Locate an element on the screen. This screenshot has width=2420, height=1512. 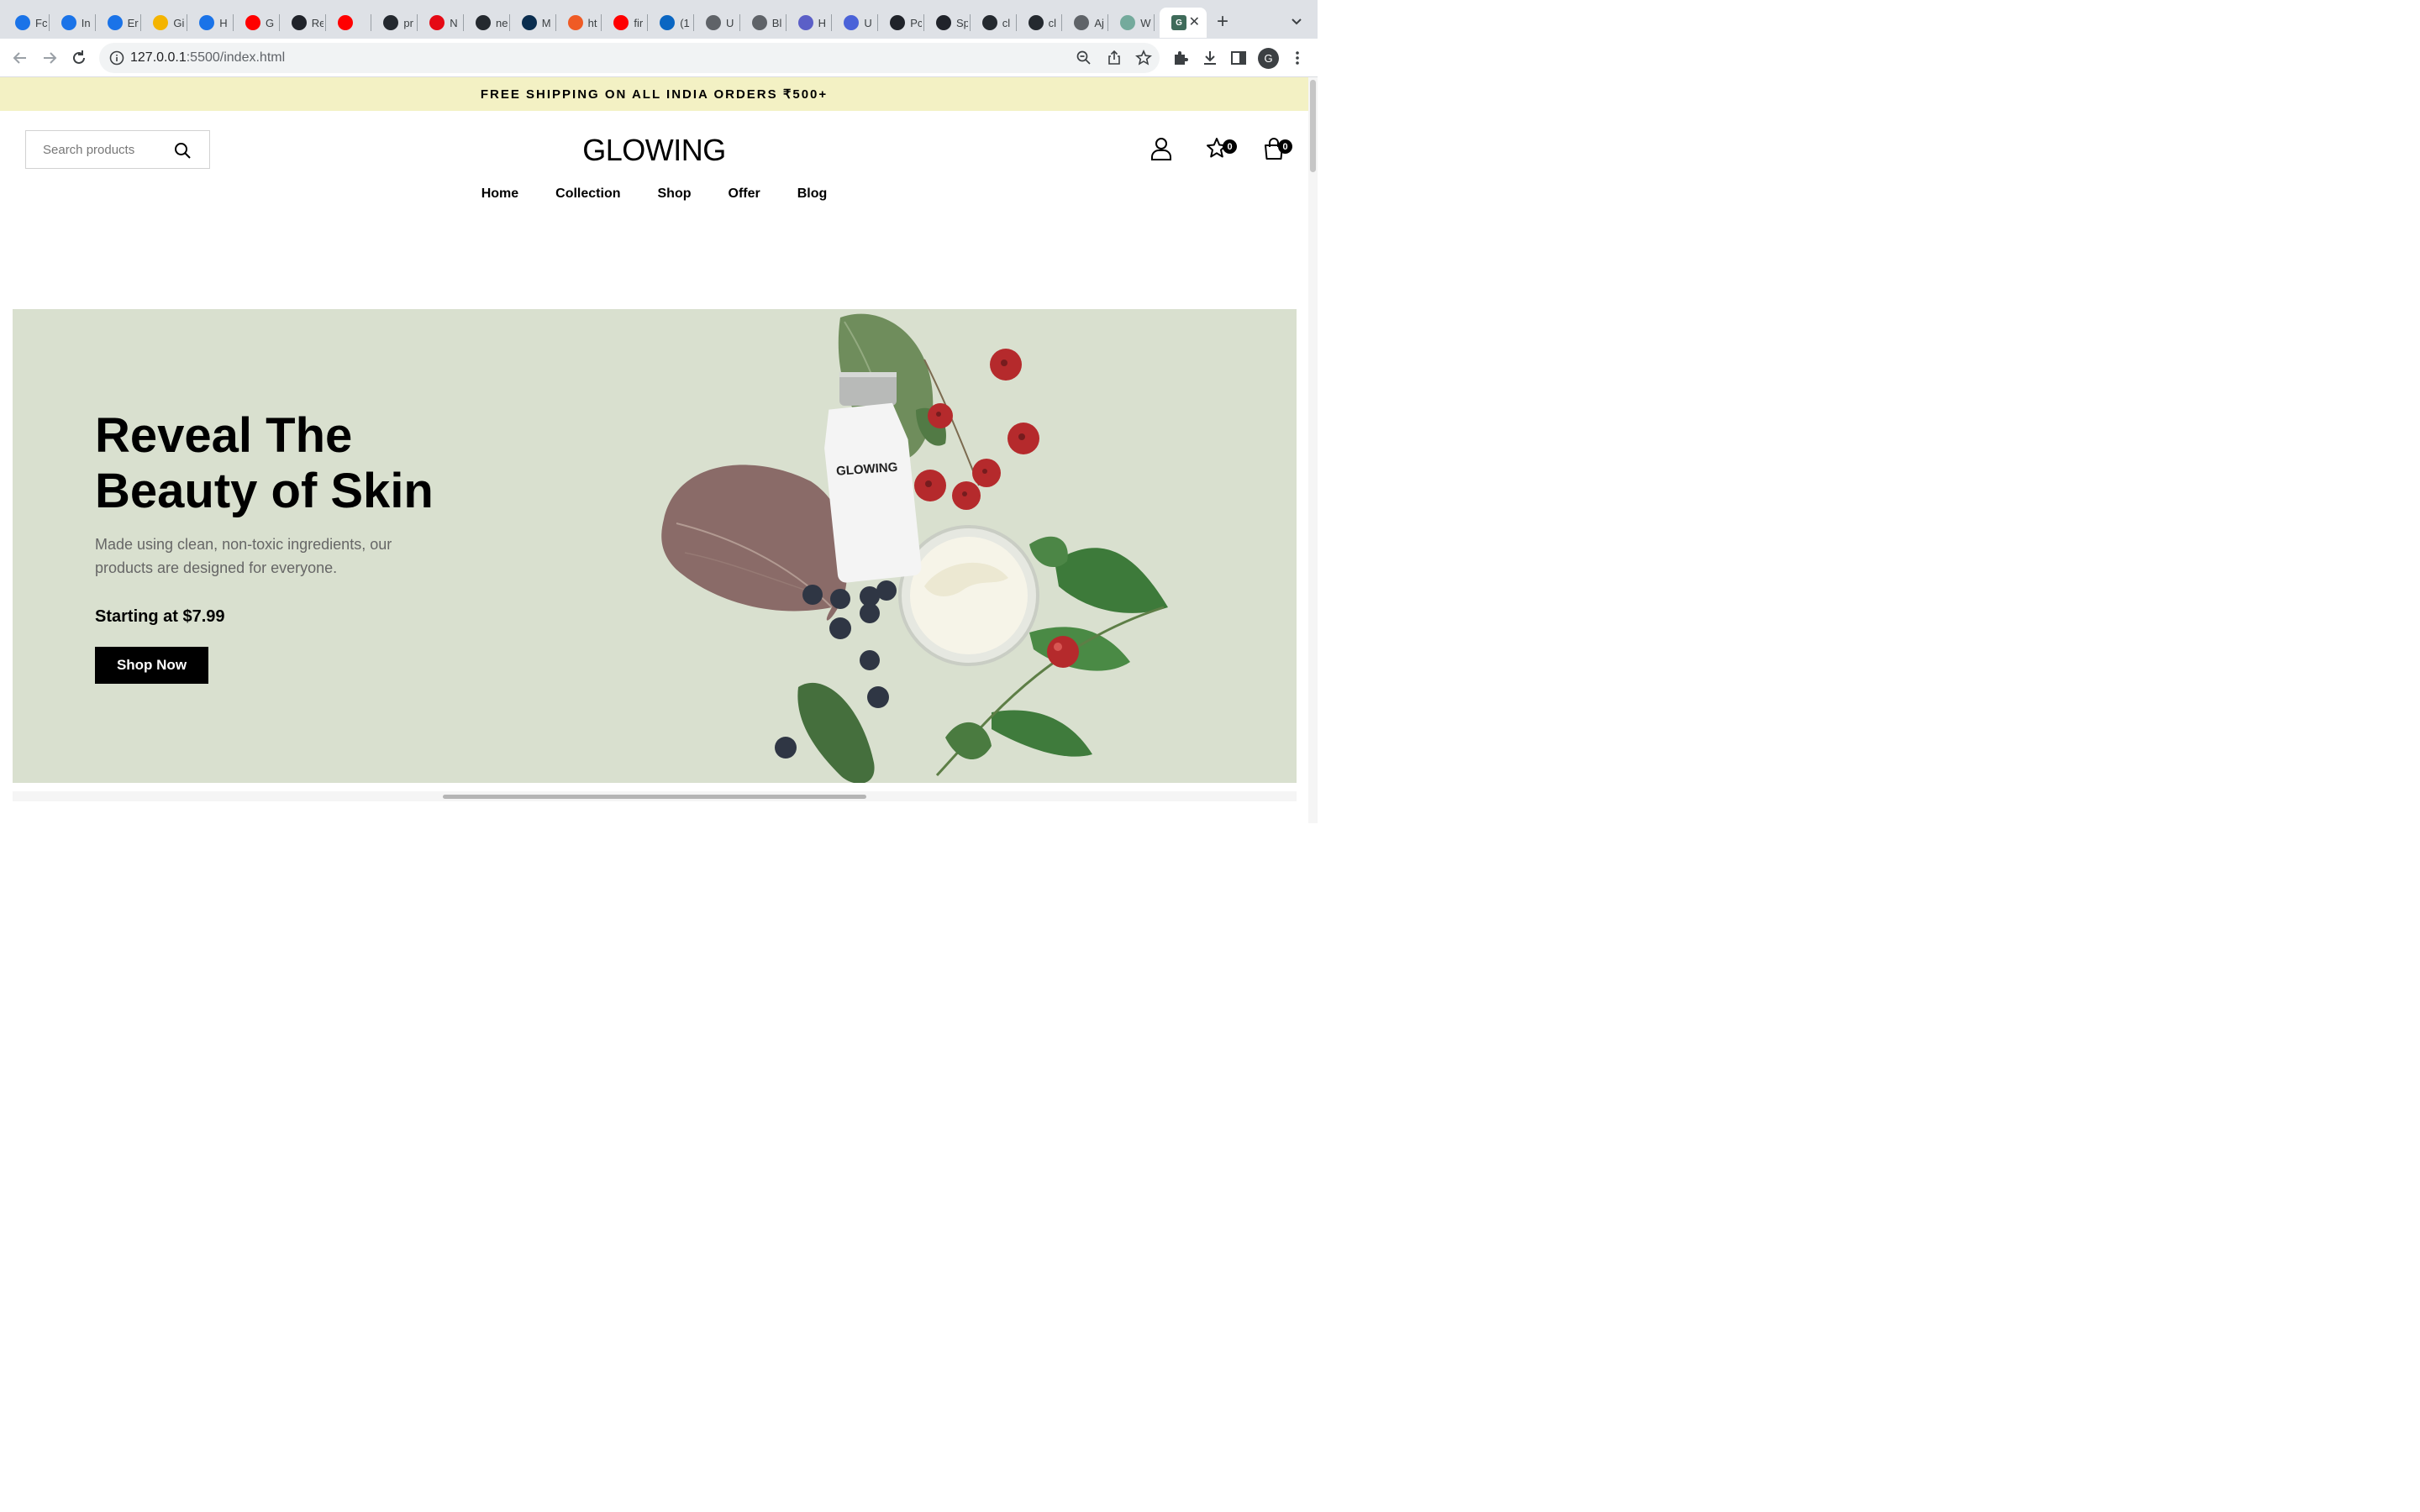
browser-tab: W is located at coordinates (1131, 23).